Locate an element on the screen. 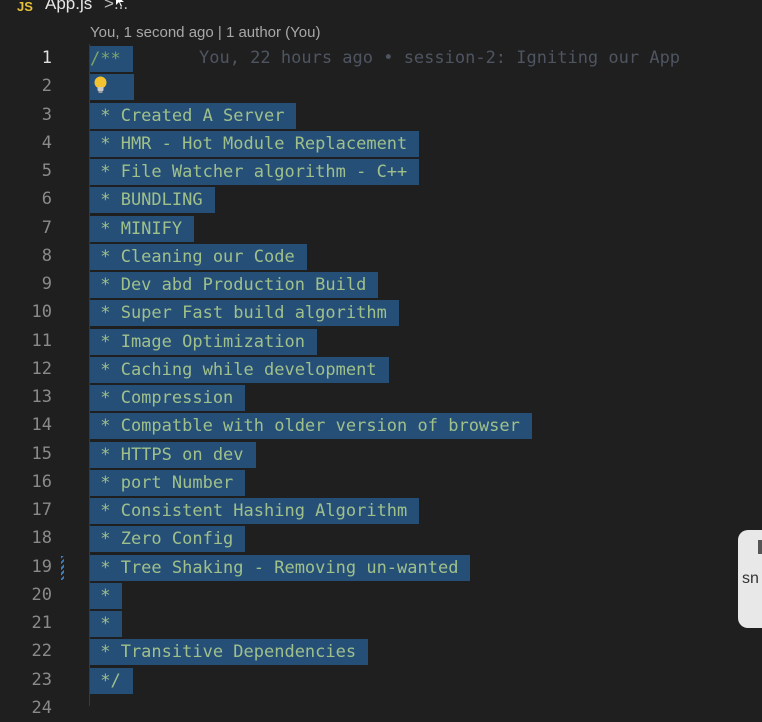 This screenshot has width=762, height=722. code-line: 4 * HMR - Hot Module Replacement is located at coordinates (381, 143).